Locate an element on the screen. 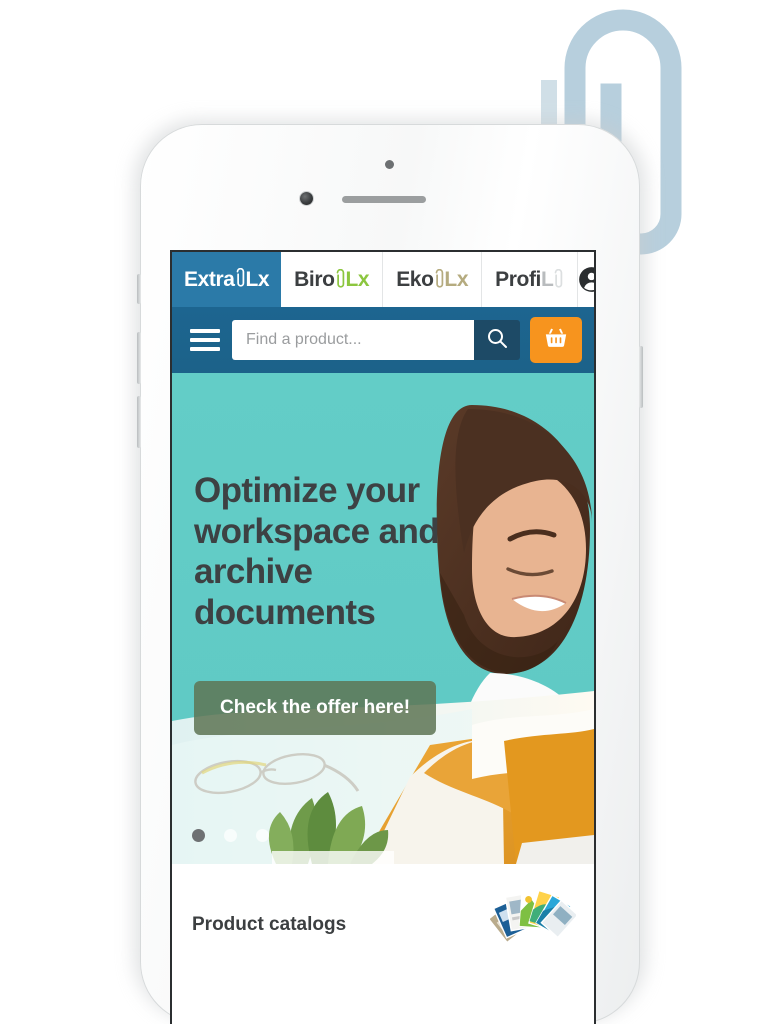  product-catalogs-section: Product catalogs is located at coordinates (383, 944).